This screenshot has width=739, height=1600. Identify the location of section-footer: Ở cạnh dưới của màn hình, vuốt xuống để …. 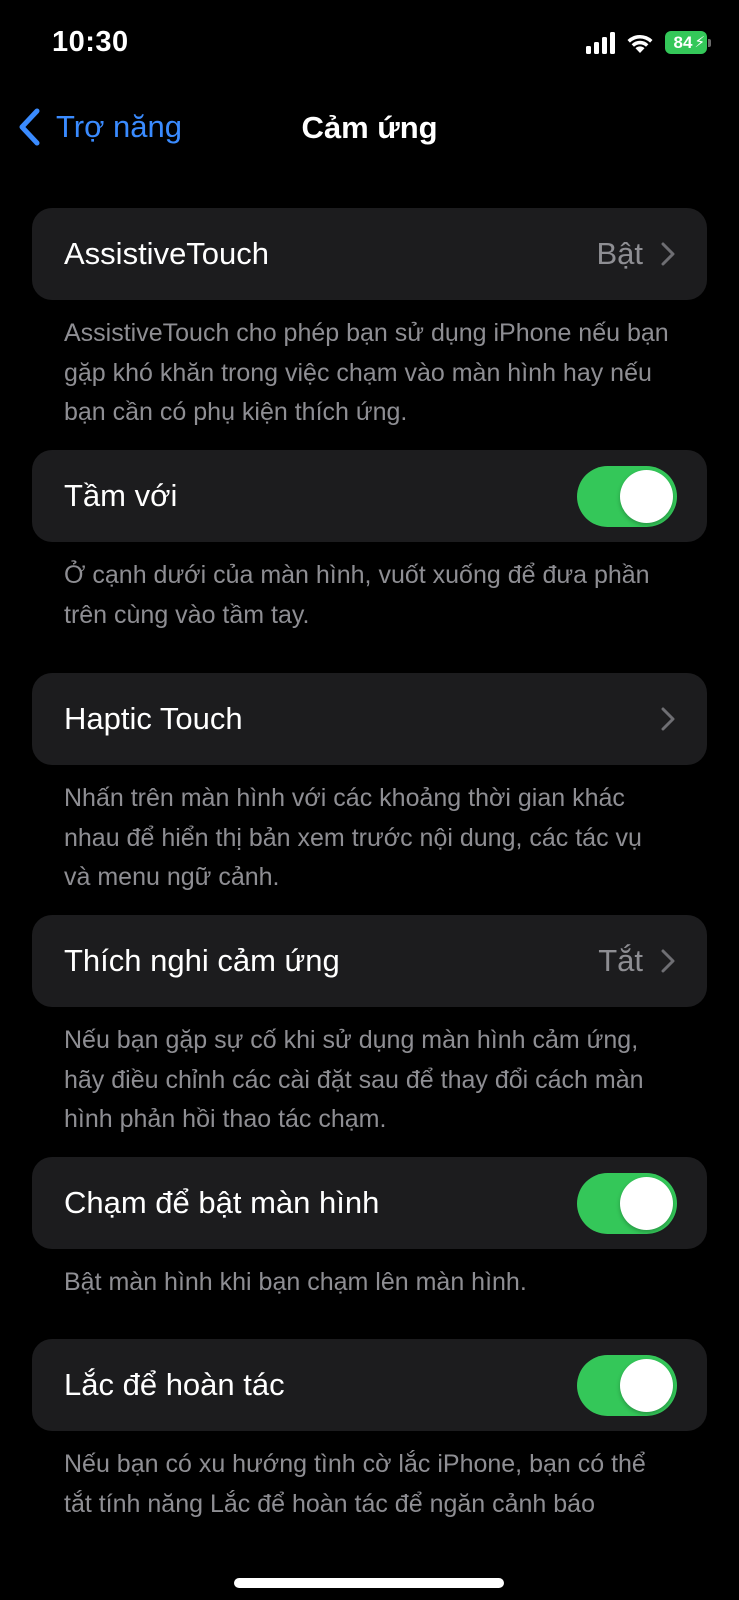
(357, 595).